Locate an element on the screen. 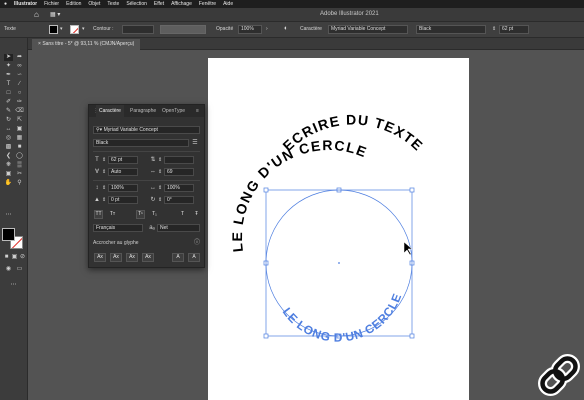 The height and width of the screenshot is (400, 584). small-caps-button: Tт is located at coordinates (112, 214).